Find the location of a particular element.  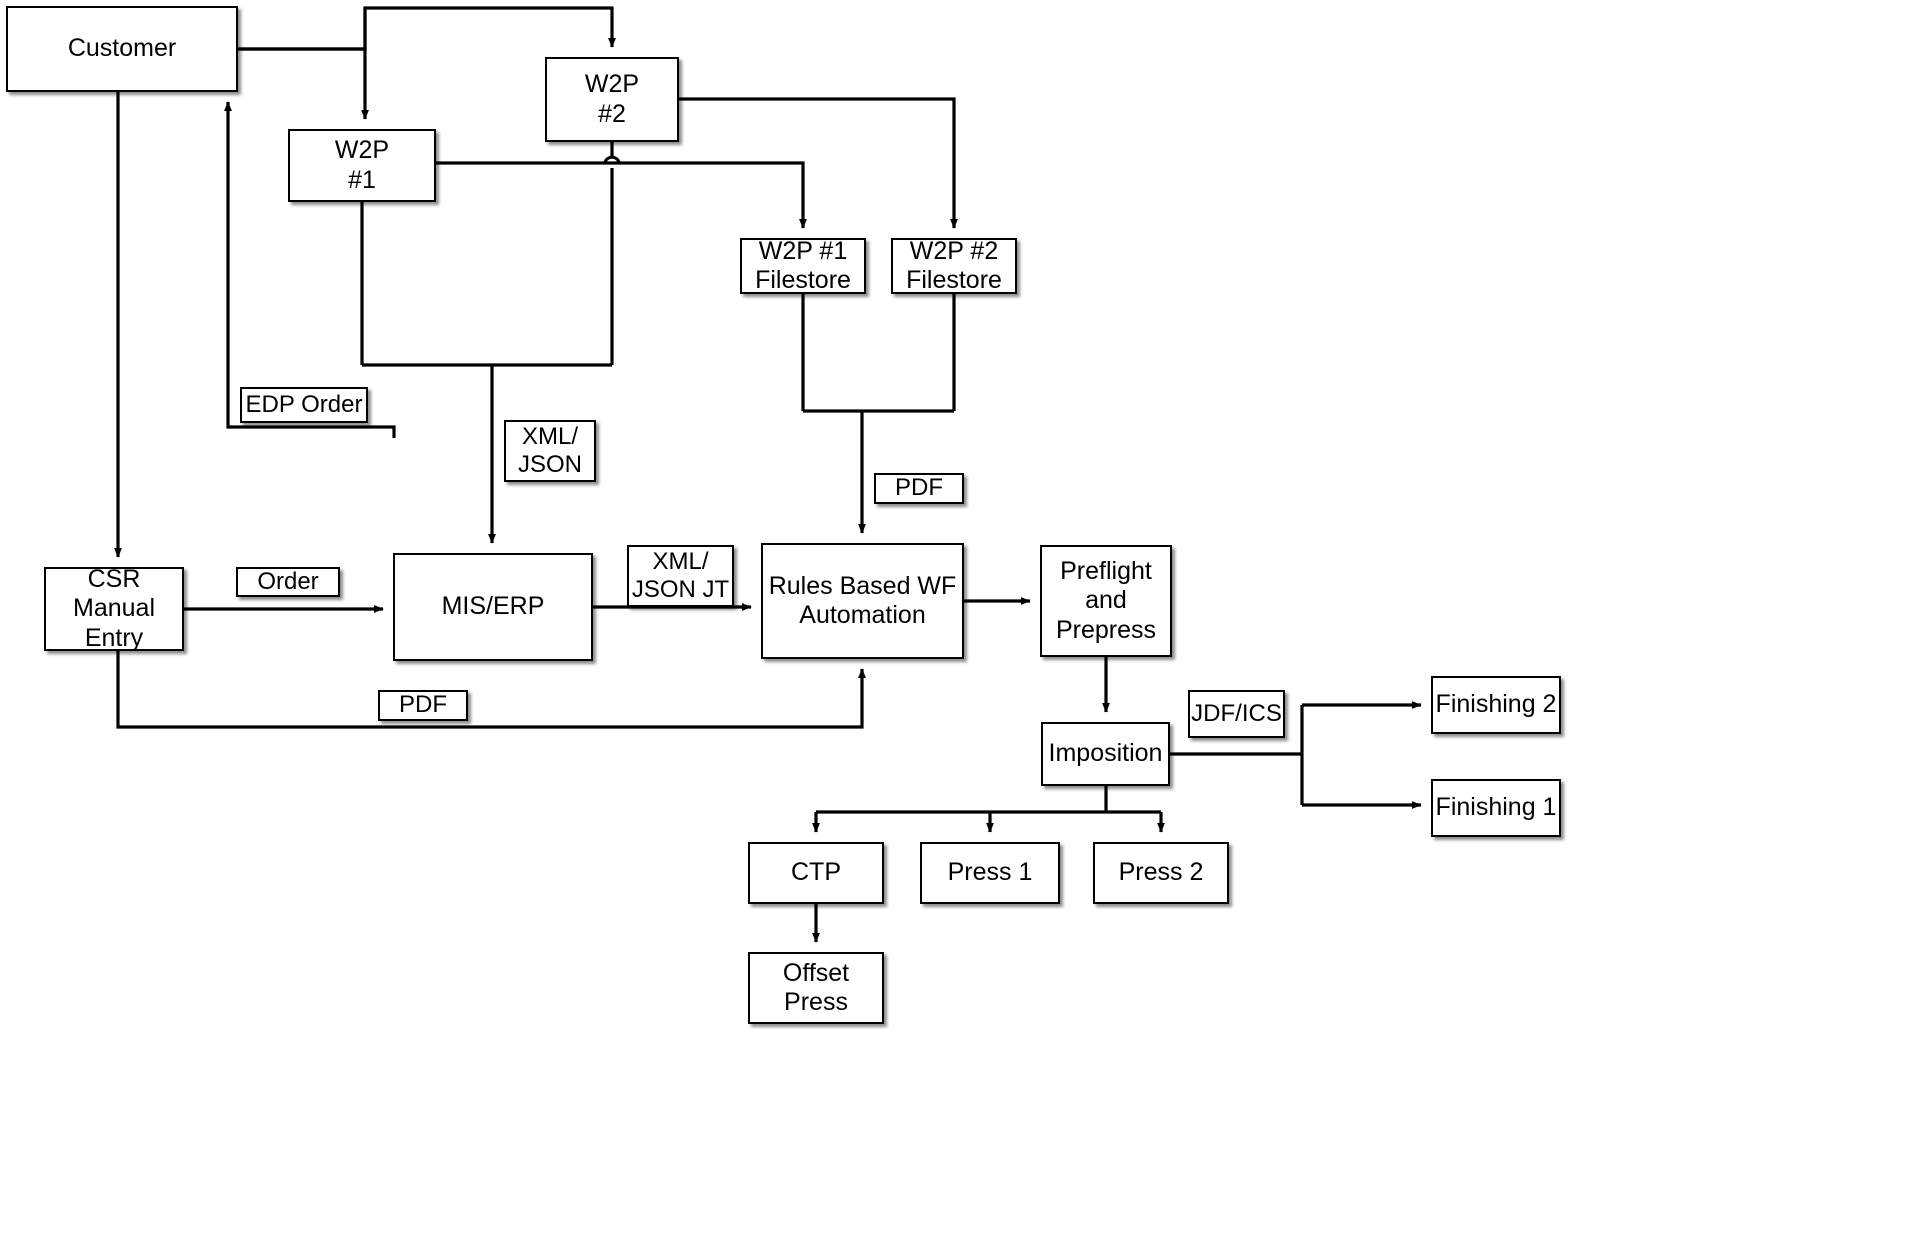

edge-label-edp-order: EDP Order is located at coordinates (304, 405).